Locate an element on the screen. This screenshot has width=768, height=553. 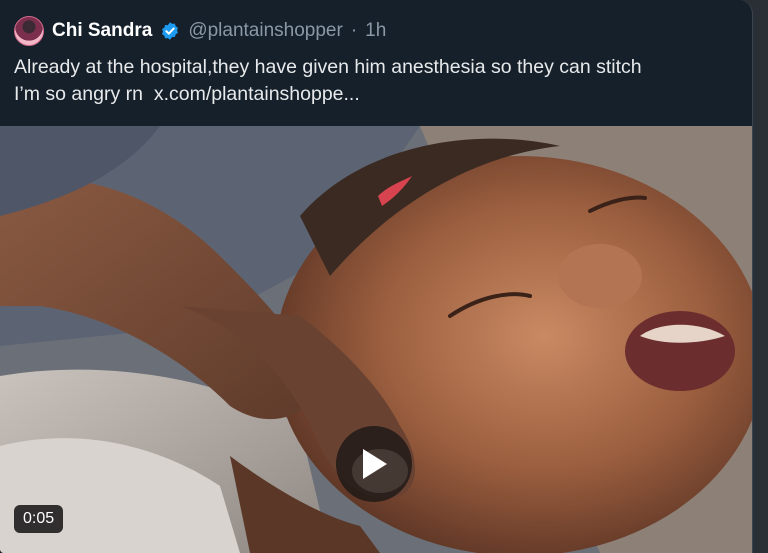
timestamp: 1h is located at coordinates (375, 31).